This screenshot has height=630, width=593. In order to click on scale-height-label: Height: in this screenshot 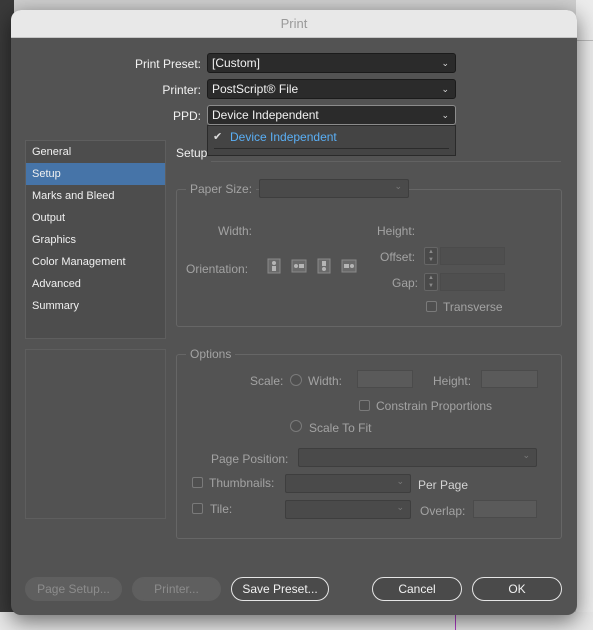, I will do `click(452, 381)`.